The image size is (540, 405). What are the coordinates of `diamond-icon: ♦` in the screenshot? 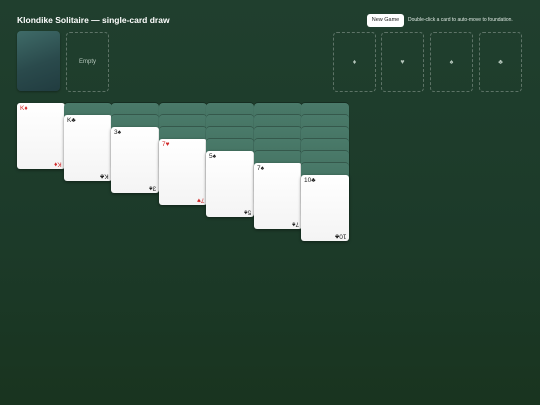 It's located at (354, 62).